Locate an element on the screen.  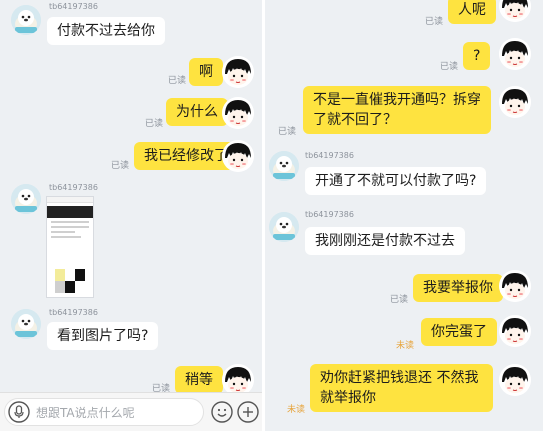
chat-bubble-outgoing: 劝你赶紧把钱退还 不然我就举报你 is located at coordinates (401, 388).